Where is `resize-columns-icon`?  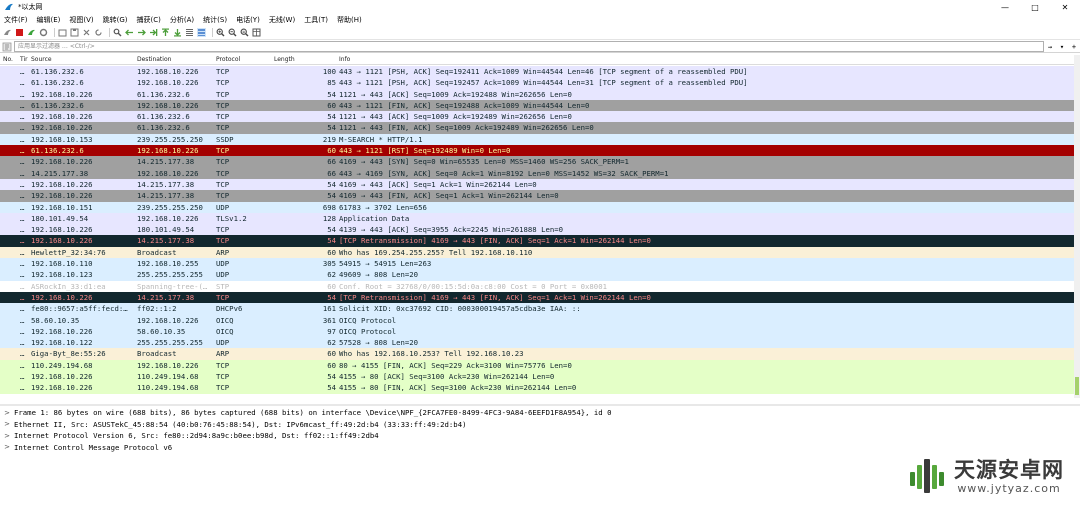
resize-columns-icon is located at coordinates (256, 32).